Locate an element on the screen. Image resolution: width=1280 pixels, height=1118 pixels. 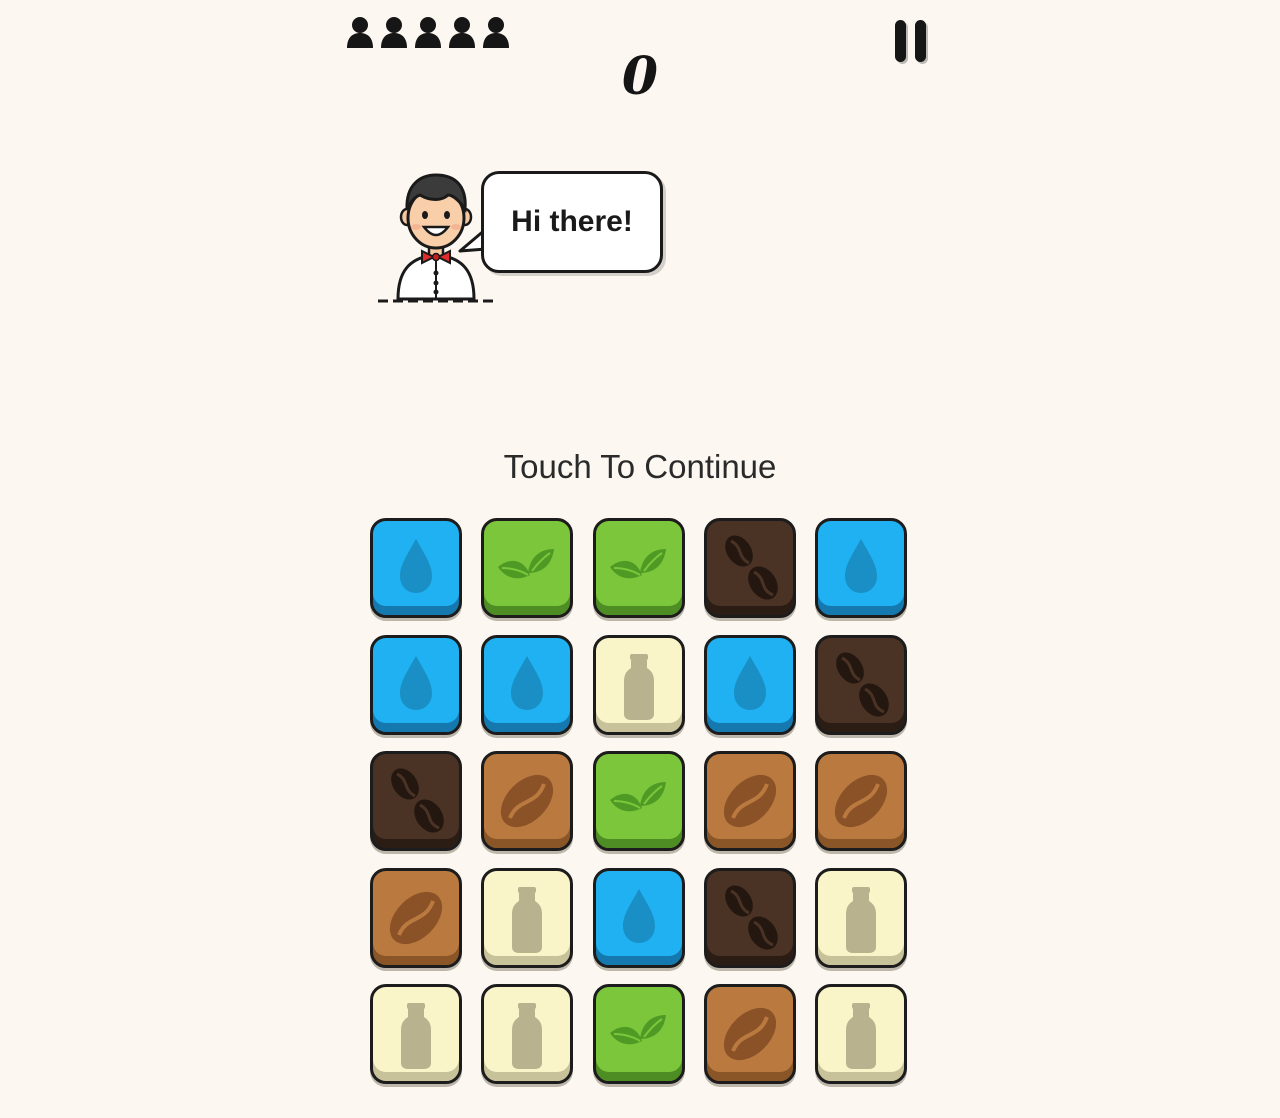
speech-bubble: Hi there! is located at coordinates (572, 222).